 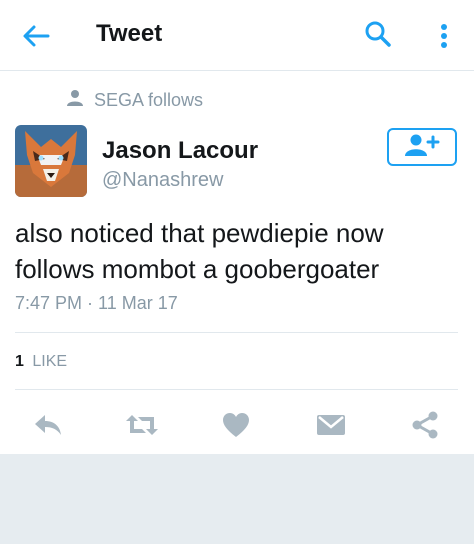 What do you see at coordinates (75, 100) in the screenshot?
I see `person-icon` at bounding box center [75, 100].